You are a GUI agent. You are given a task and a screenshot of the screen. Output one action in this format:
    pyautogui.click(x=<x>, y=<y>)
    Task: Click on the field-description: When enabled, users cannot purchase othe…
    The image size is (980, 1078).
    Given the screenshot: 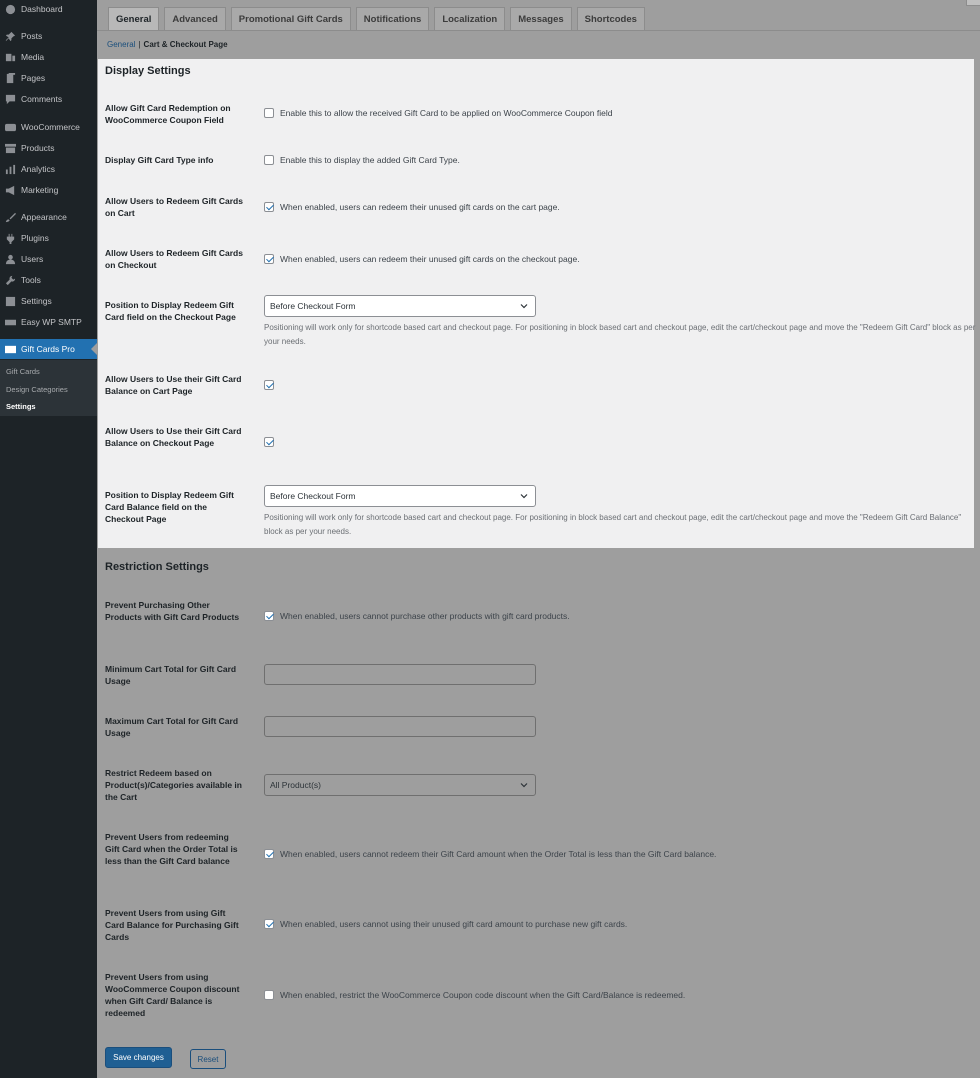 What is the action you would take?
    pyautogui.click(x=425, y=616)
    